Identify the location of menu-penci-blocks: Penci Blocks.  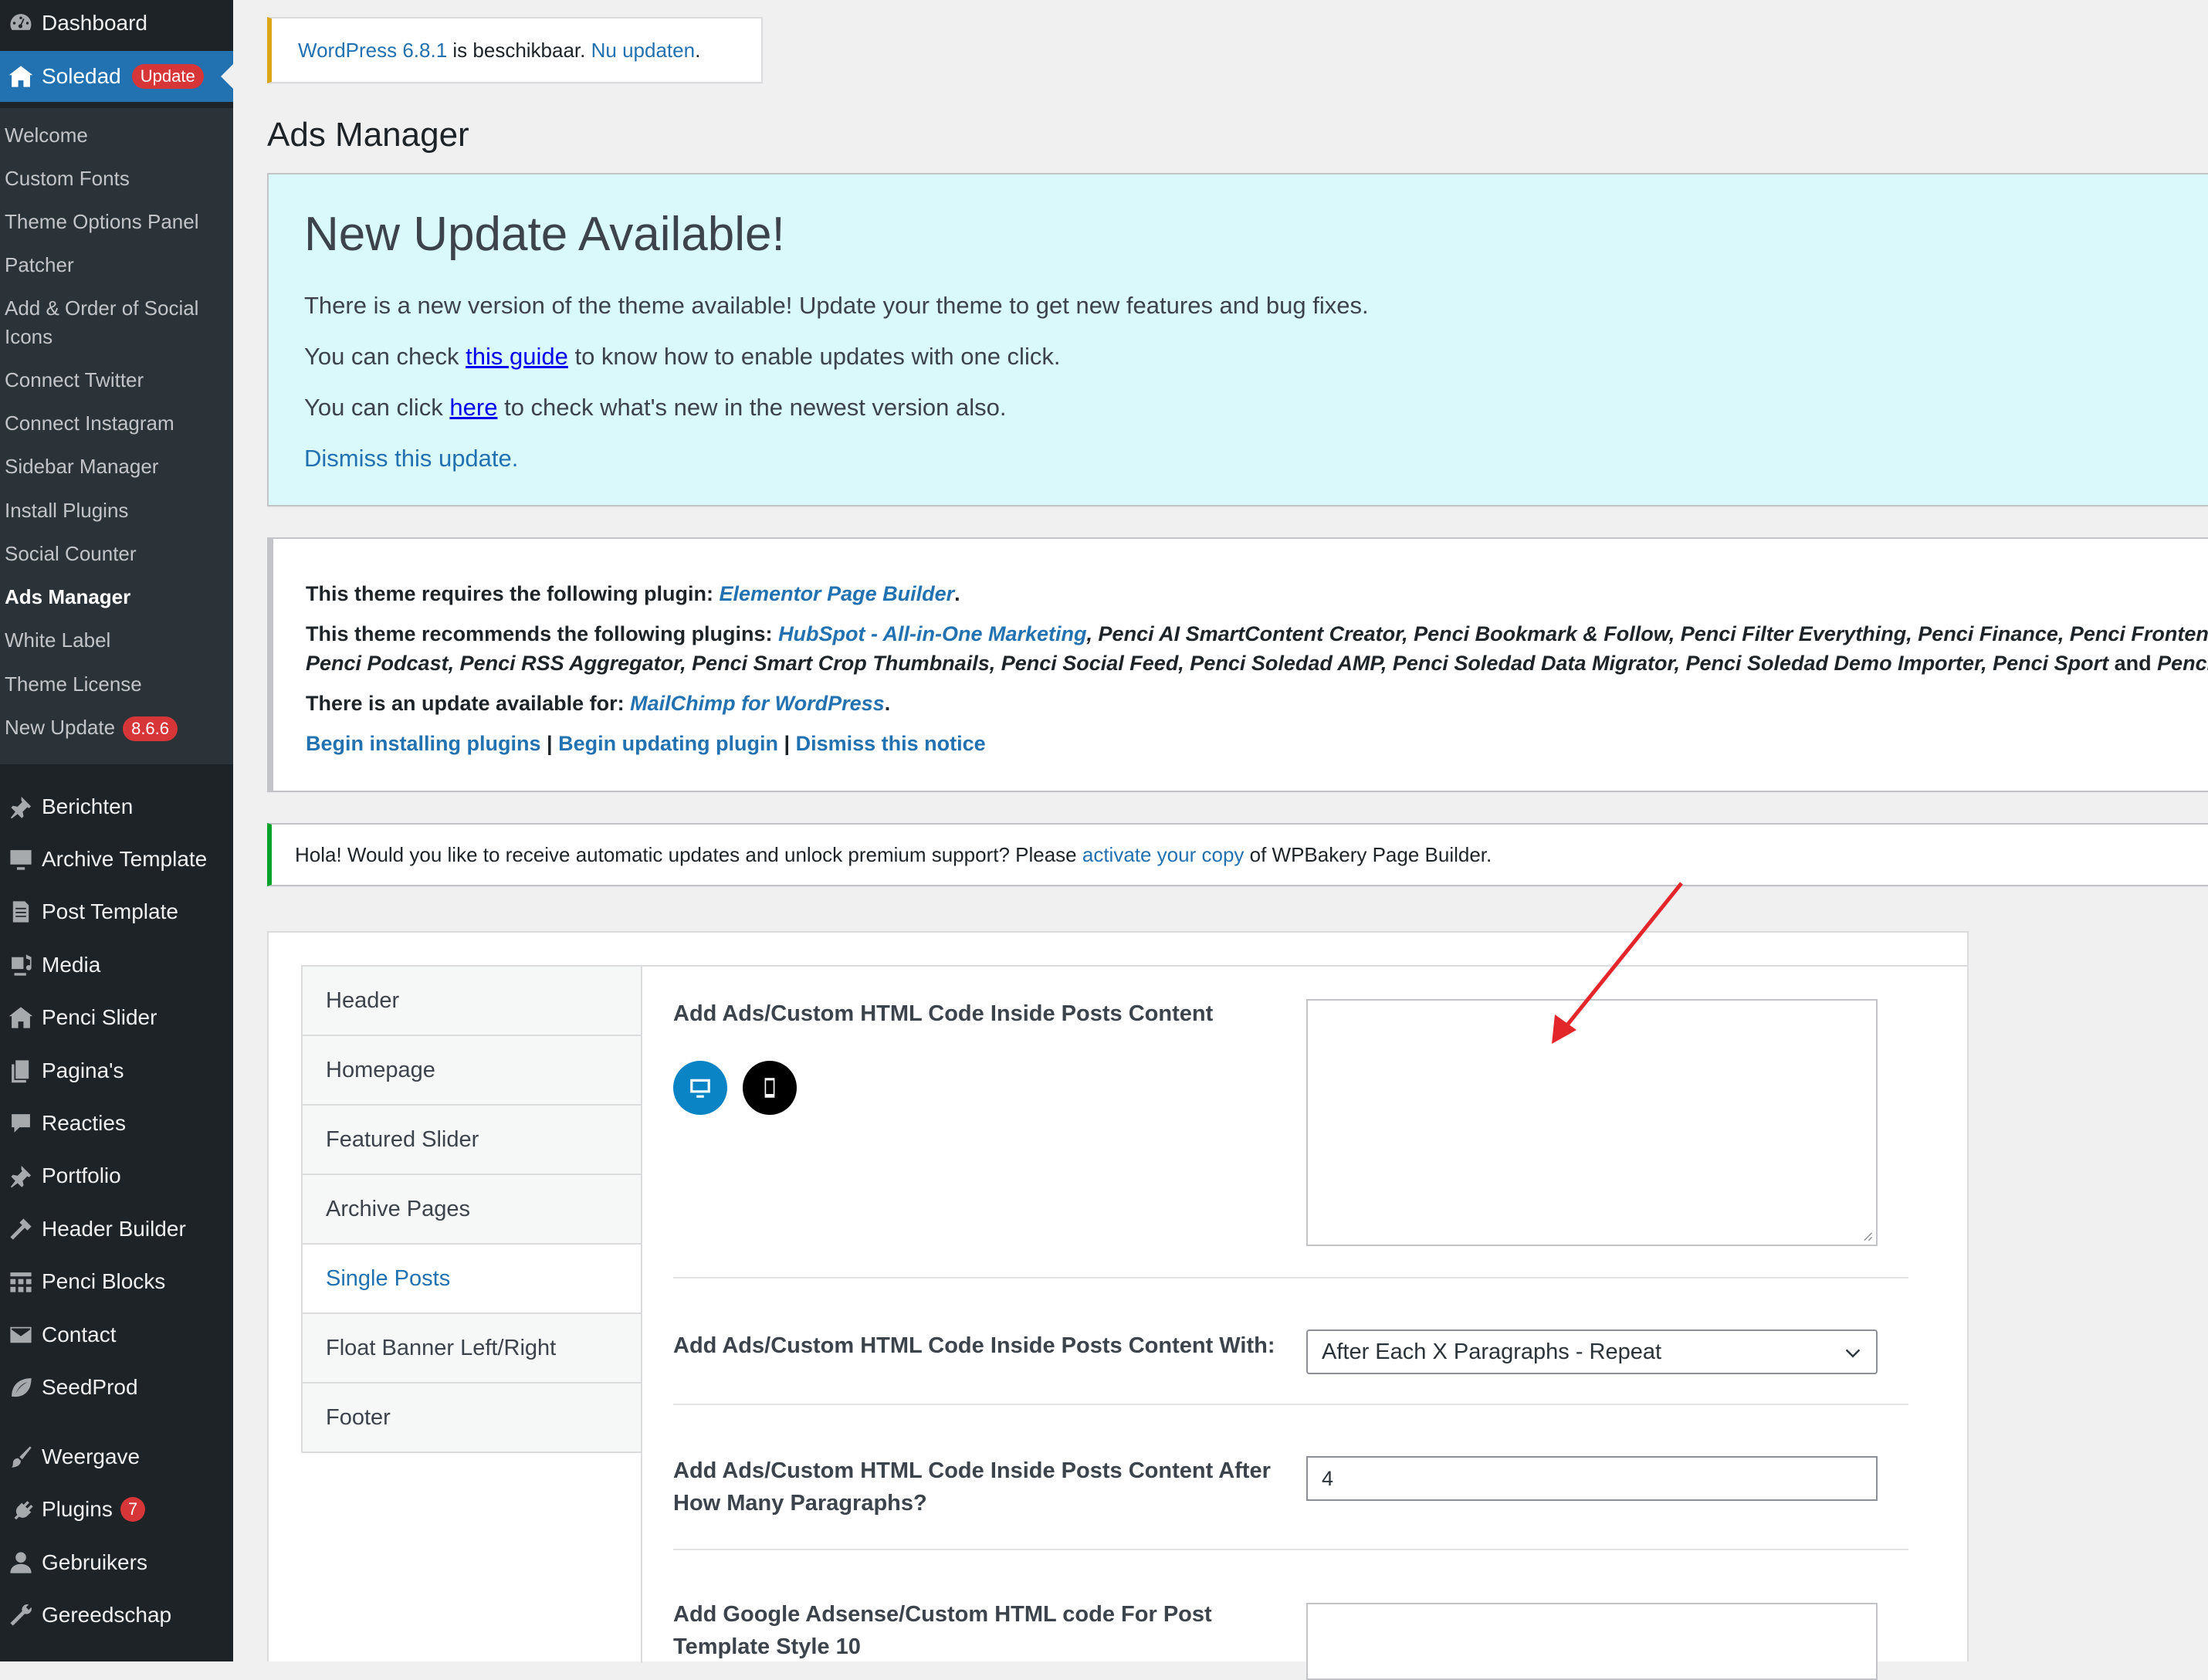
(116, 1282).